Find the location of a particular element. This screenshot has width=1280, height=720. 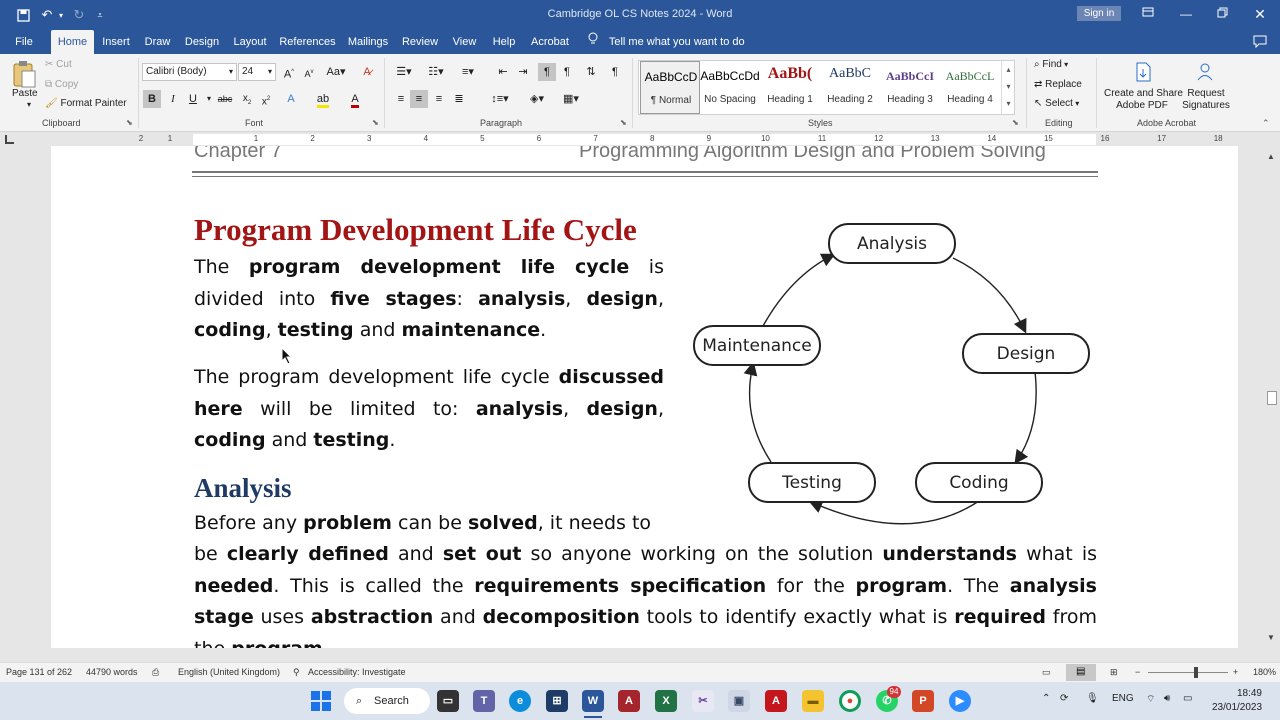

paste-icon is located at coordinates (24, 74).